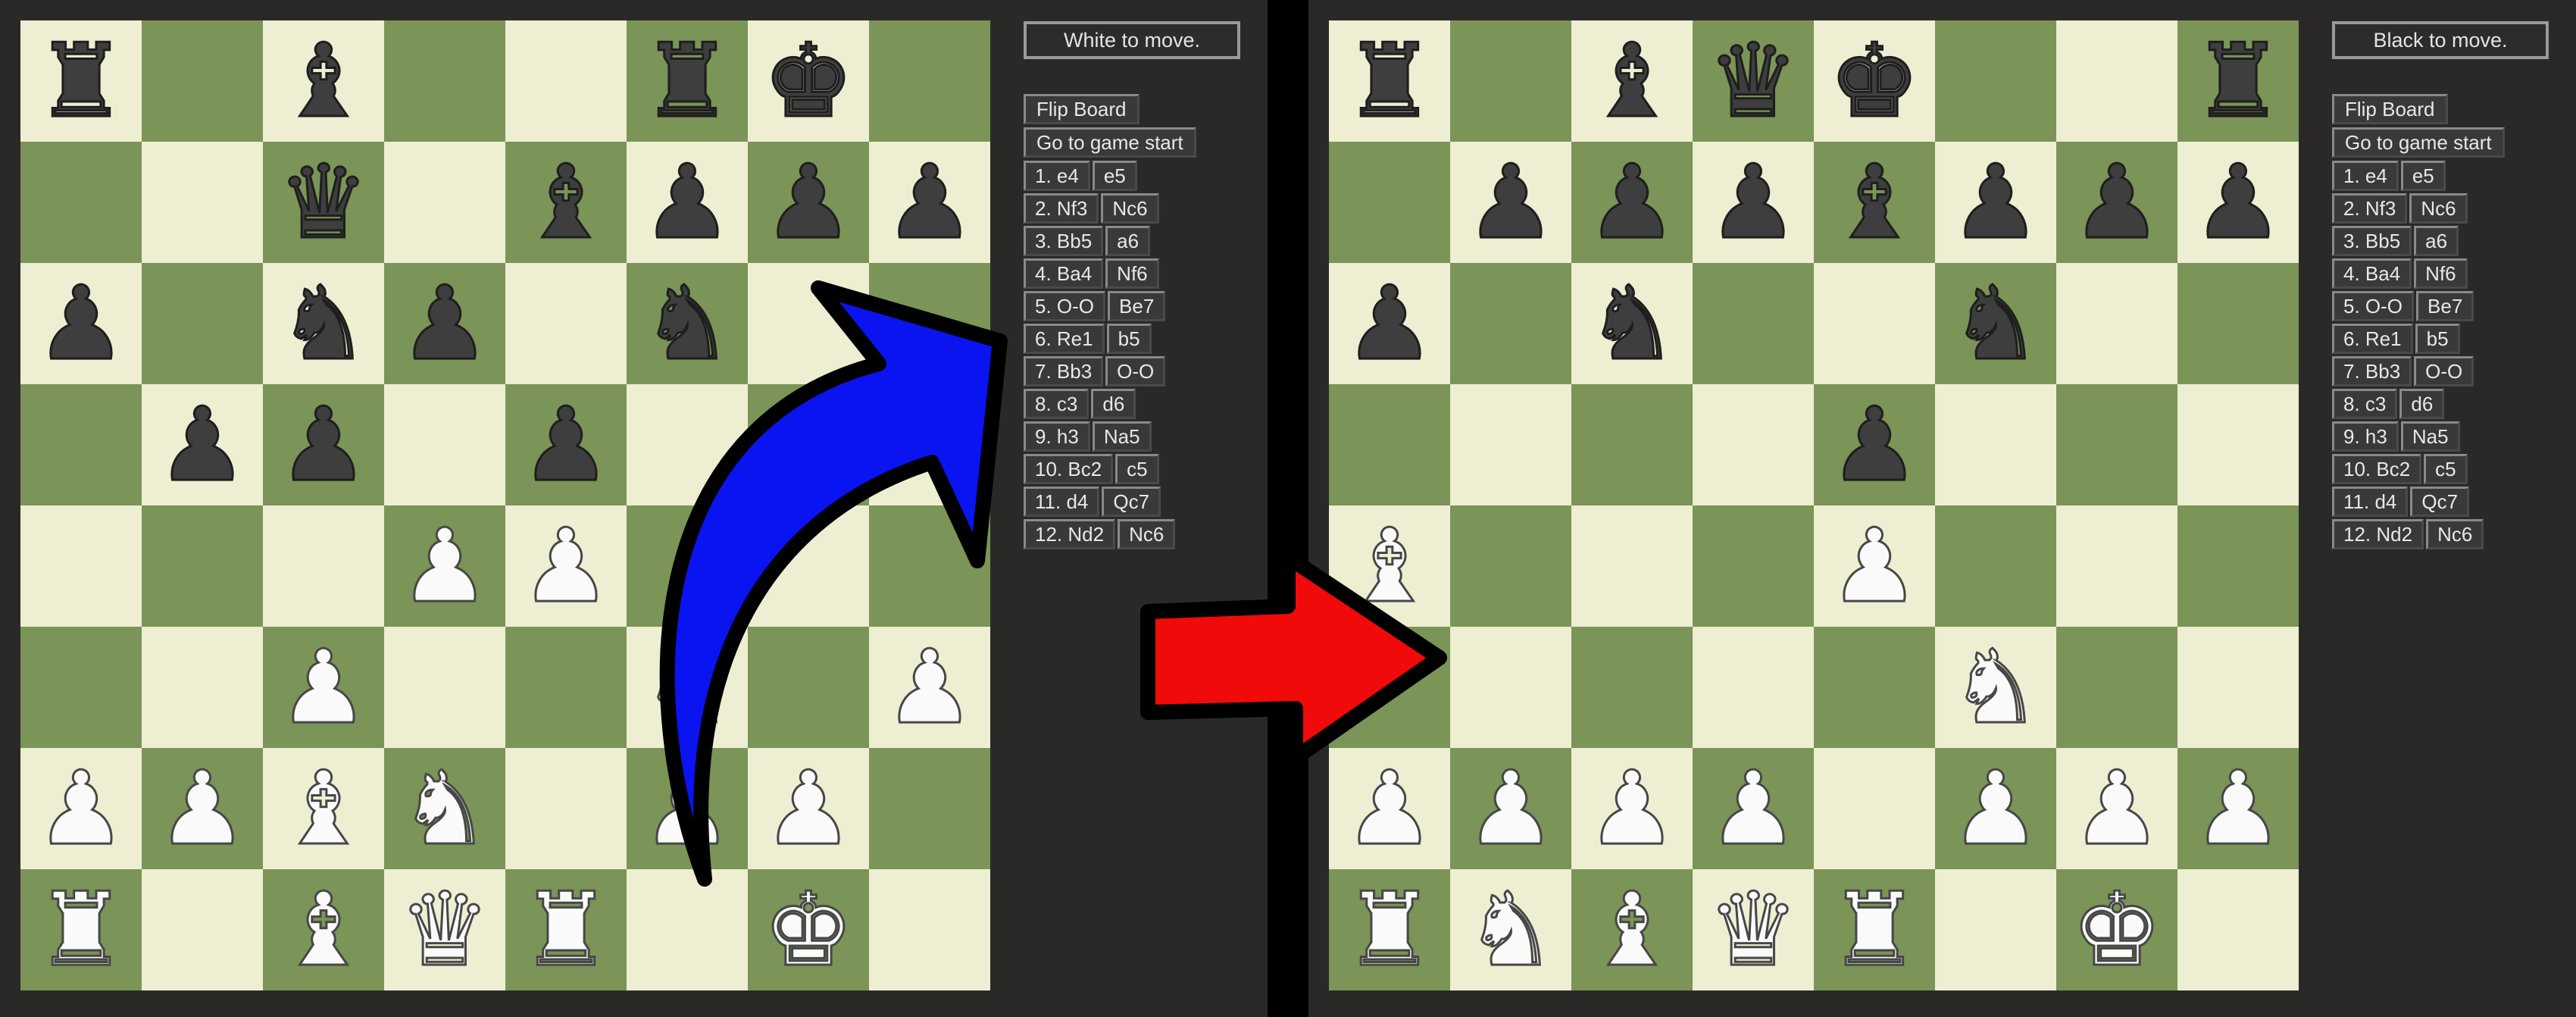 The width and height of the screenshot is (2576, 1017). I want to click on move-white-button: 7. Bb3, so click(1064, 371).